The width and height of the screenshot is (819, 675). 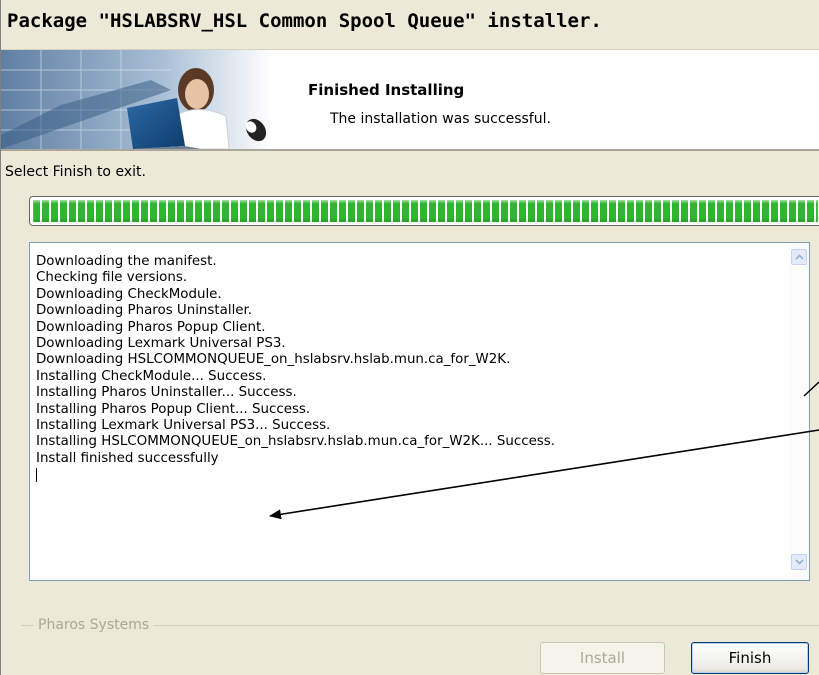 What do you see at coordinates (129, 294) in the screenshot?
I see `log-line: Downloading CheckModule.` at bounding box center [129, 294].